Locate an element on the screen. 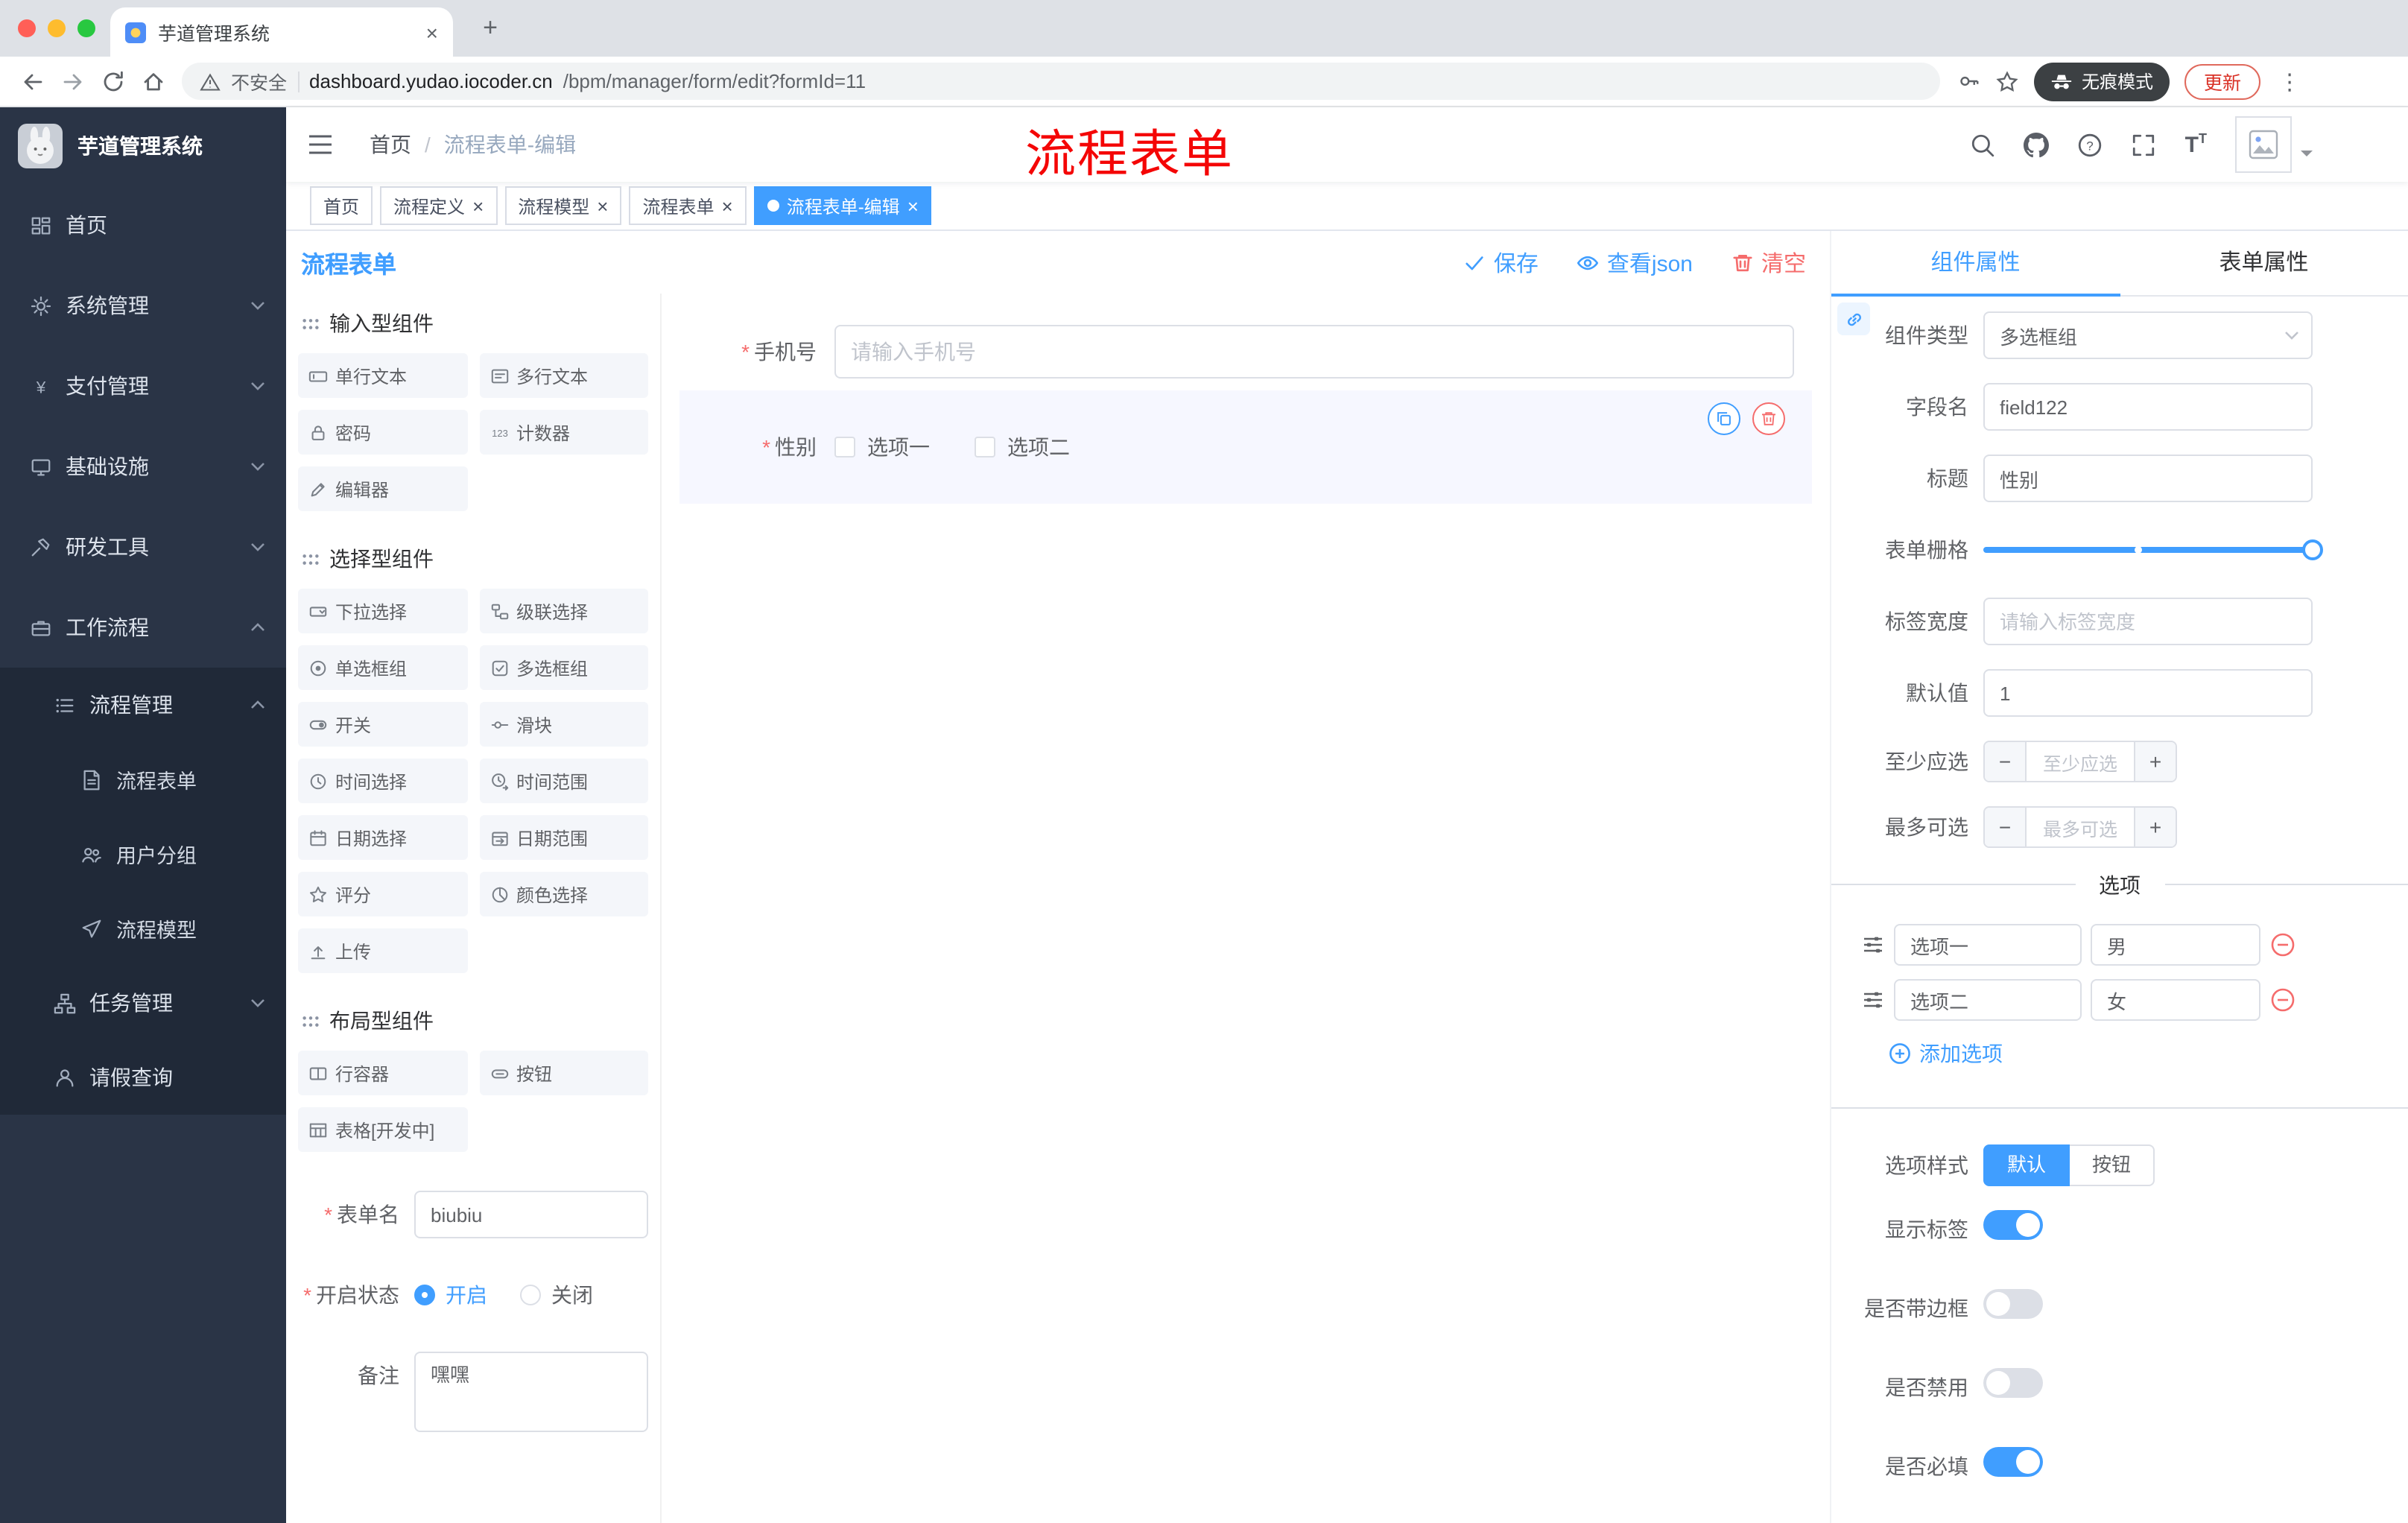  slider-track is located at coordinates (2153, 549).